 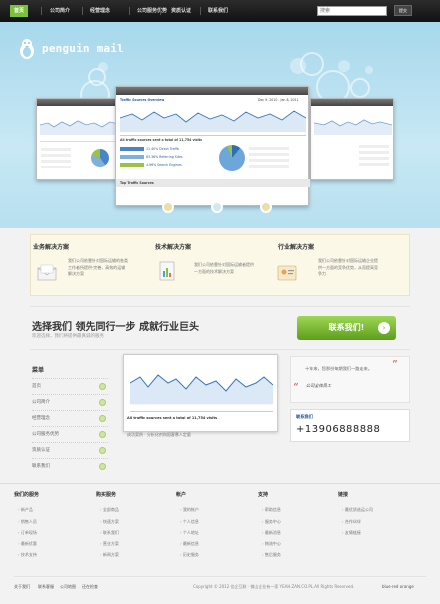 What do you see at coordinates (287, 273) in the screenshot?
I see `contact-card-icon` at bounding box center [287, 273].